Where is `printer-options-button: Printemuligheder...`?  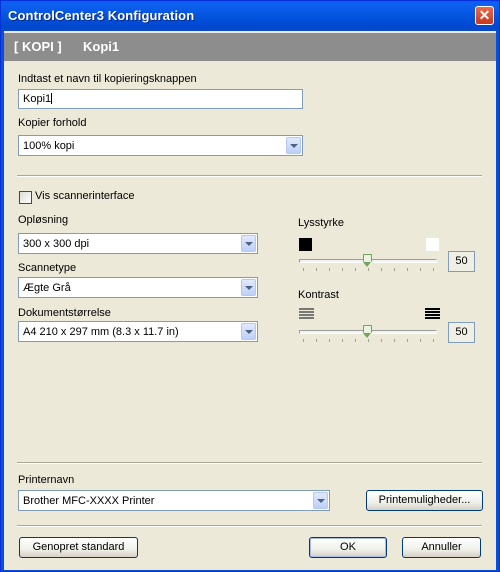
printer-options-button: Printemuligheder... is located at coordinates (424, 500).